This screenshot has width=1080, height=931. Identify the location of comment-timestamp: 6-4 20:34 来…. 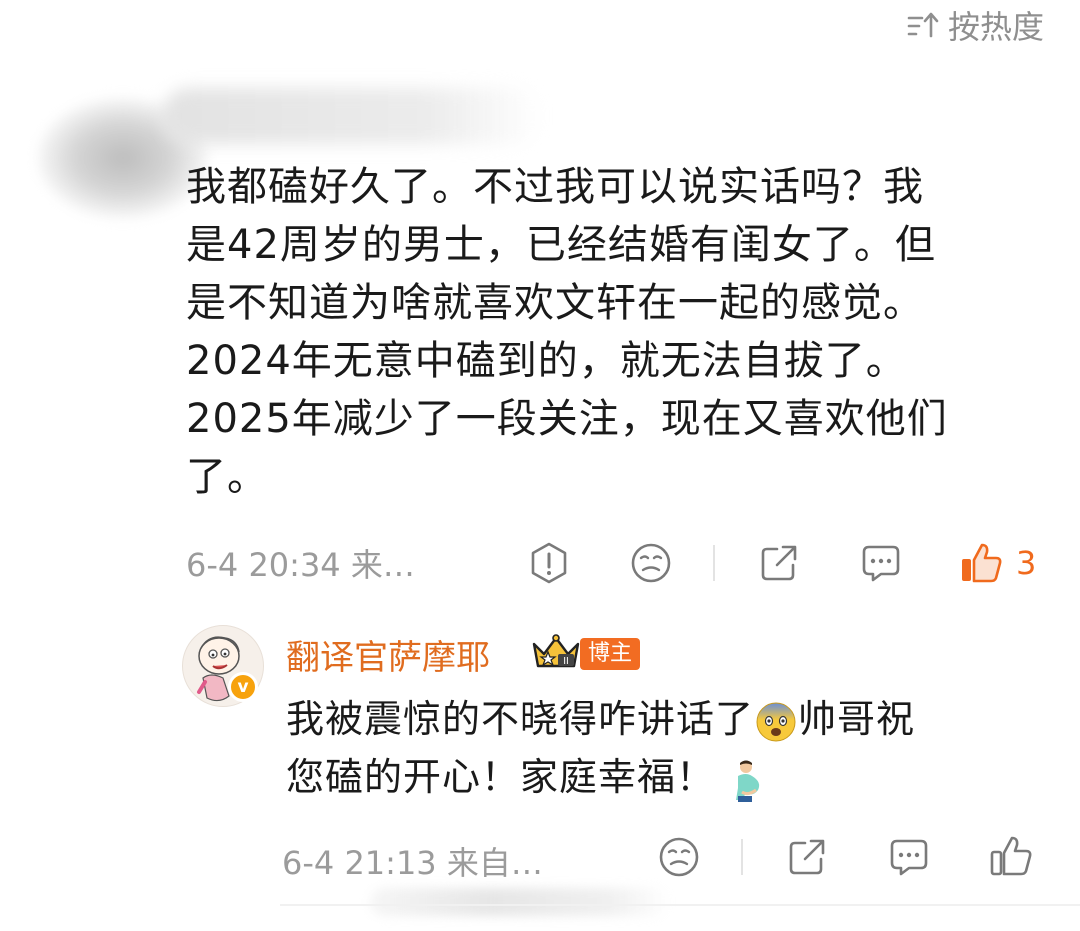
(300, 565).